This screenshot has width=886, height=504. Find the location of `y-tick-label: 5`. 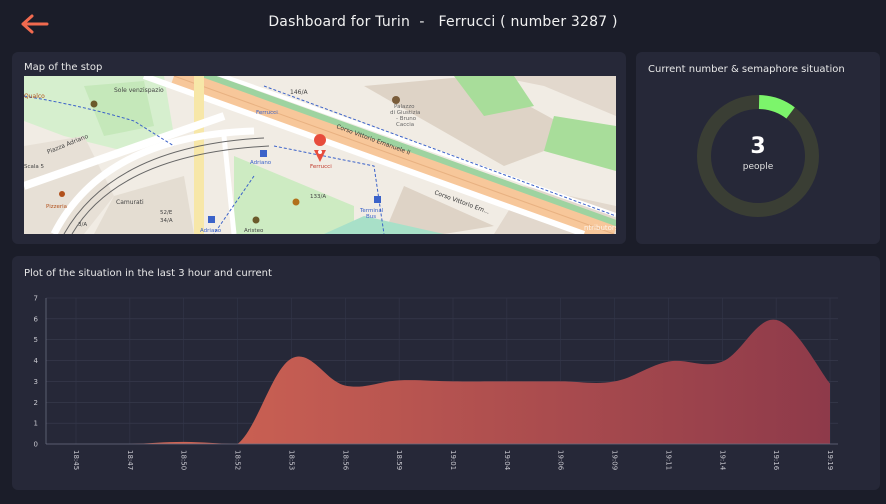

y-tick-label: 5 is located at coordinates (36, 340).